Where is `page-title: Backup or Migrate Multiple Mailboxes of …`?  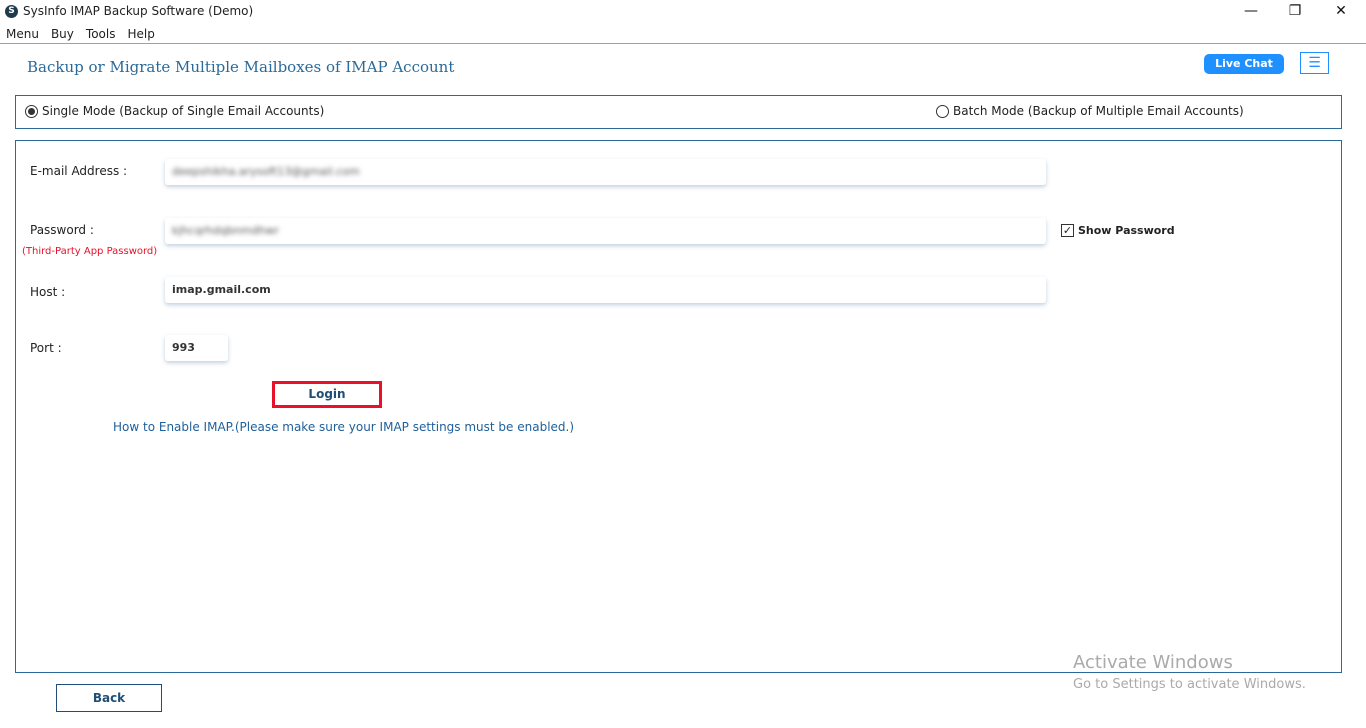 page-title: Backup or Migrate Multiple Mailboxes of … is located at coordinates (241, 67).